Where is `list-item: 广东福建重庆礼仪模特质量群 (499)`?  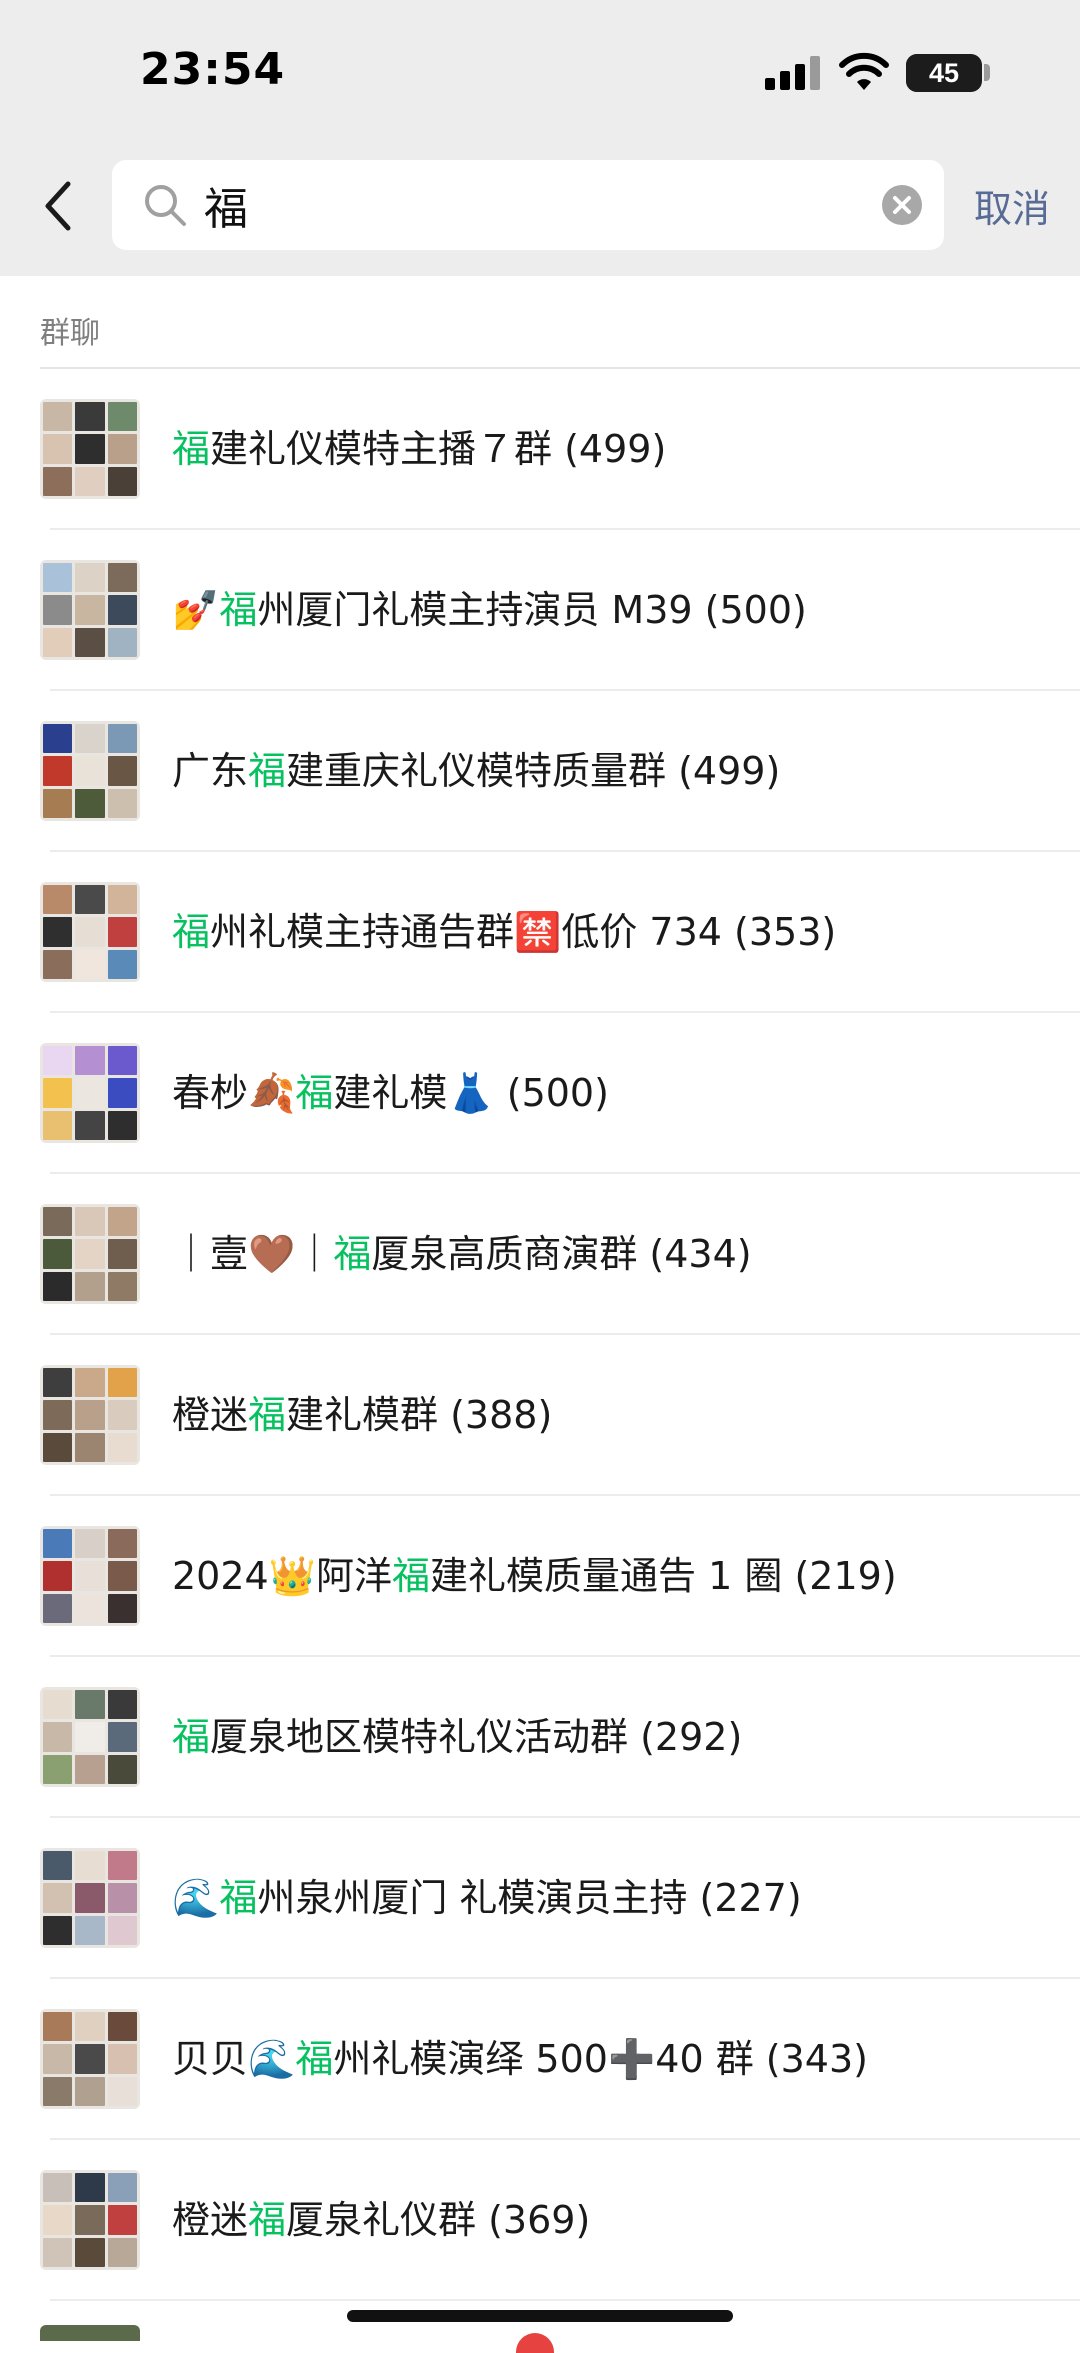
list-item: 广东福建重庆礼仪模特质量群 (499) is located at coordinates (540, 771).